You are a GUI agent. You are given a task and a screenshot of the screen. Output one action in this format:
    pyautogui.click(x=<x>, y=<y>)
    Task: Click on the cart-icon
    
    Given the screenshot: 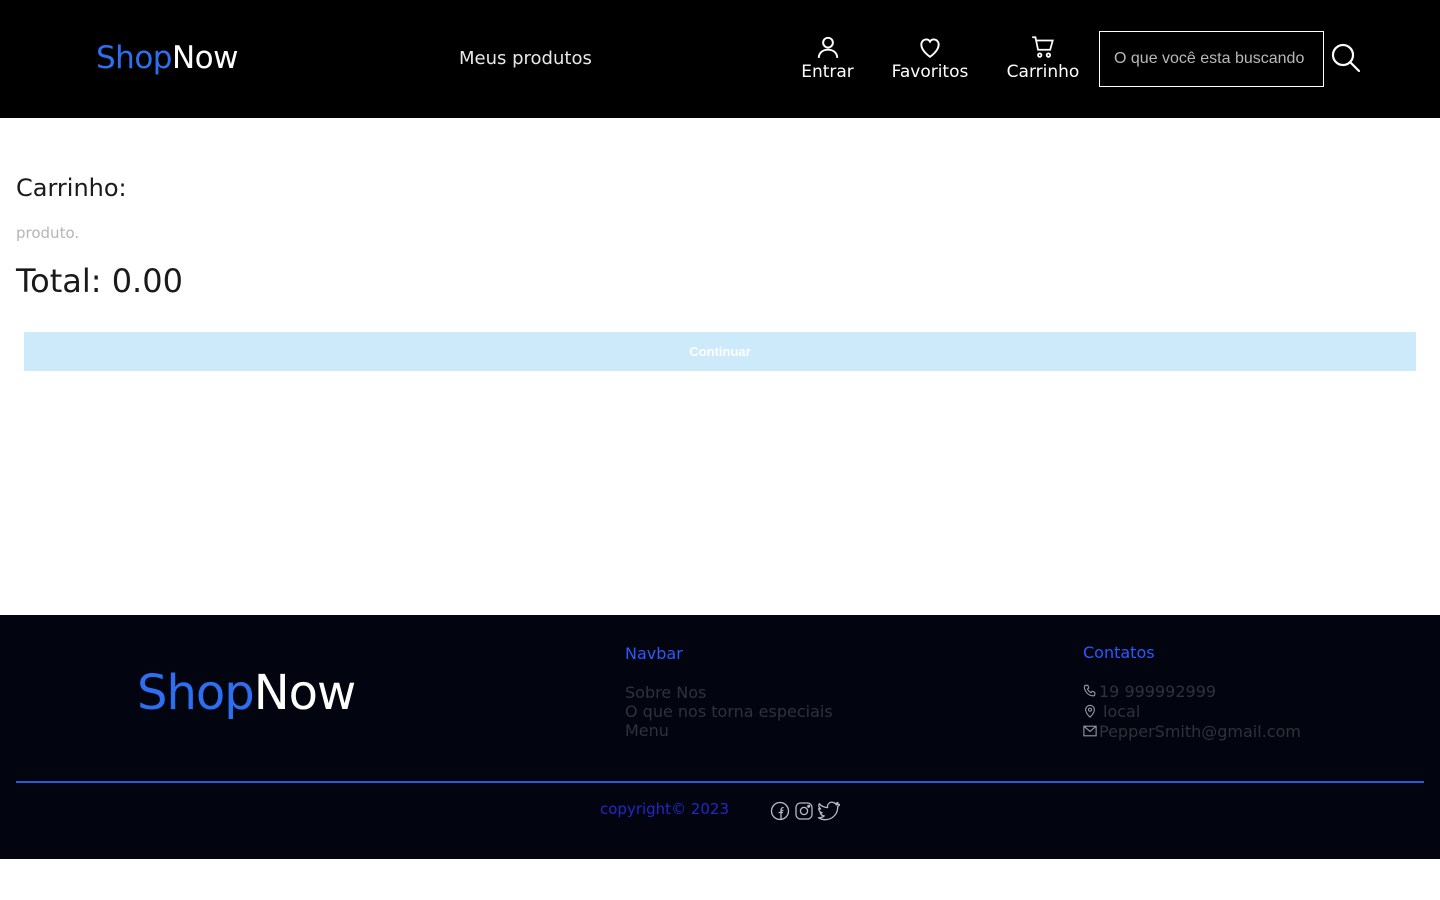 What is the action you would take?
    pyautogui.click(x=1043, y=47)
    